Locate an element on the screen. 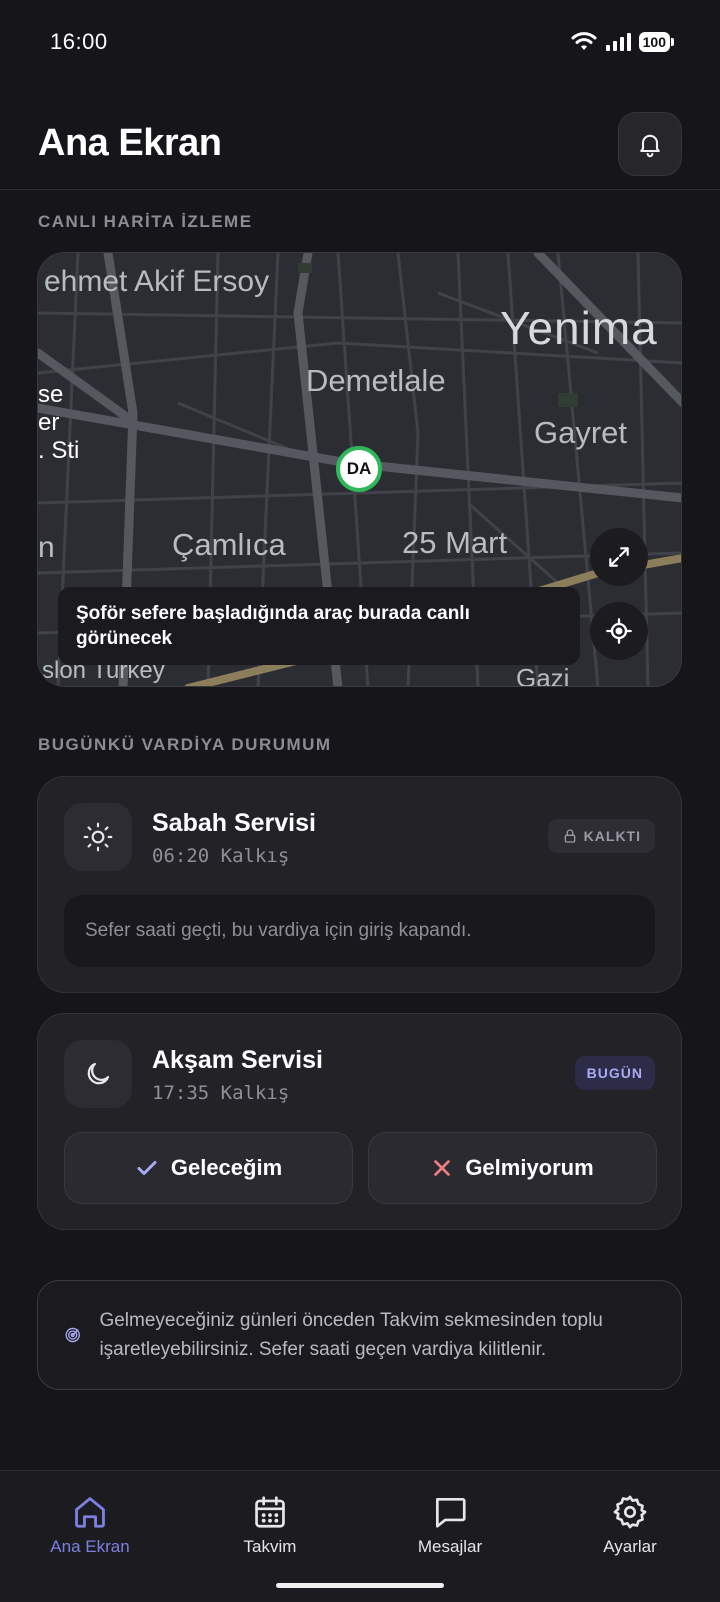 Image resolution: width=720 pixels, height=1602 pixels. radar-icon is located at coordinates (72, 1335).